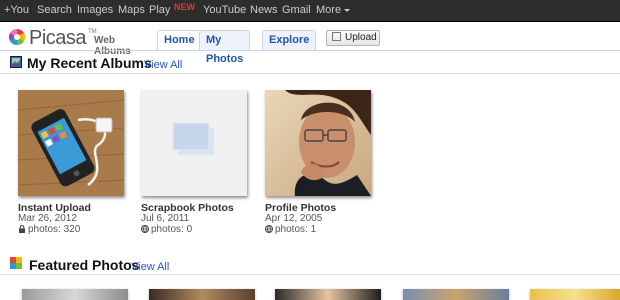 The width and height of the screenshot is (620, 300). Describe the element at coordinates (71, 143) in the screenshot. I see `album-cover-iphone` at that location.